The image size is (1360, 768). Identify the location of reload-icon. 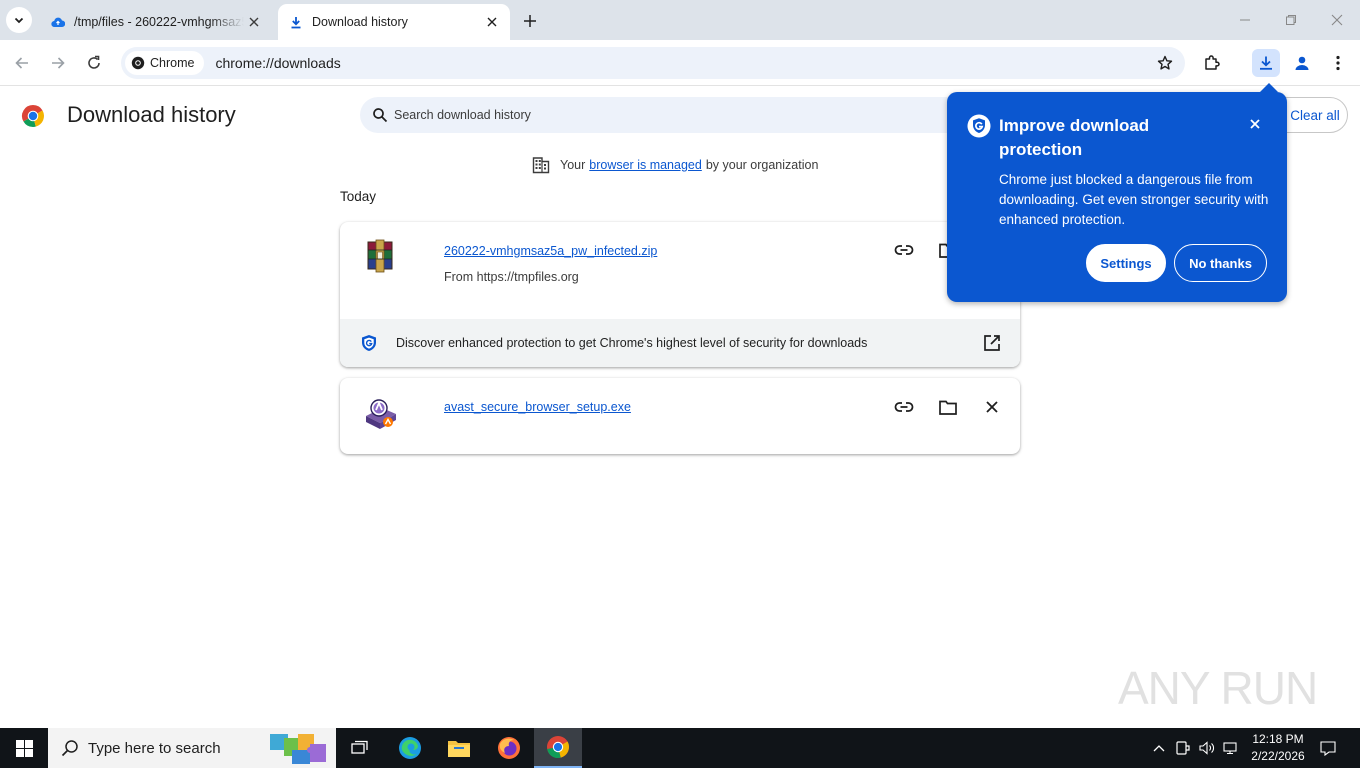
(94, 62).